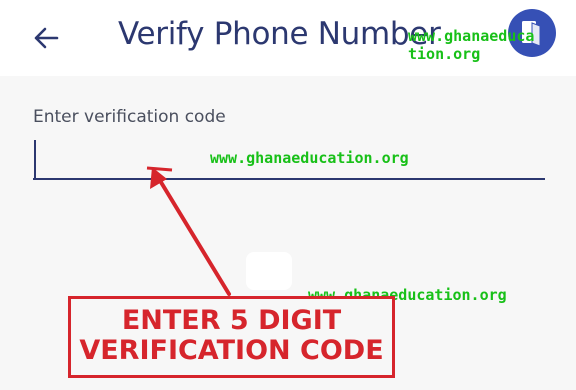 Image resolution: width=576 pixels, height=390 pixels. What do you see at coordinates (279, 34) in the screenshot?
I see `page-title: Verify Phone Number` at bounding box center [279, 34].